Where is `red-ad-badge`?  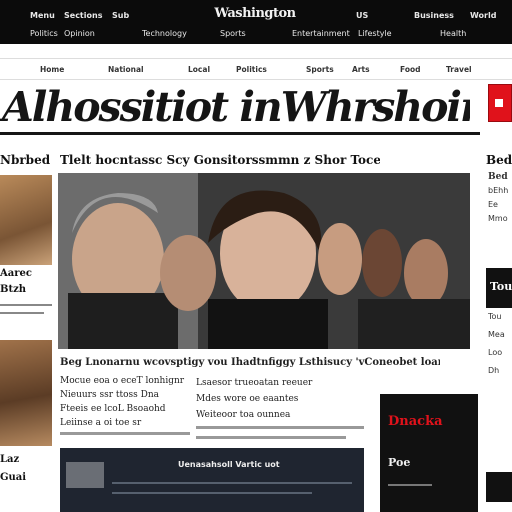
red-ad-badge is located at coordinates (500, 103).